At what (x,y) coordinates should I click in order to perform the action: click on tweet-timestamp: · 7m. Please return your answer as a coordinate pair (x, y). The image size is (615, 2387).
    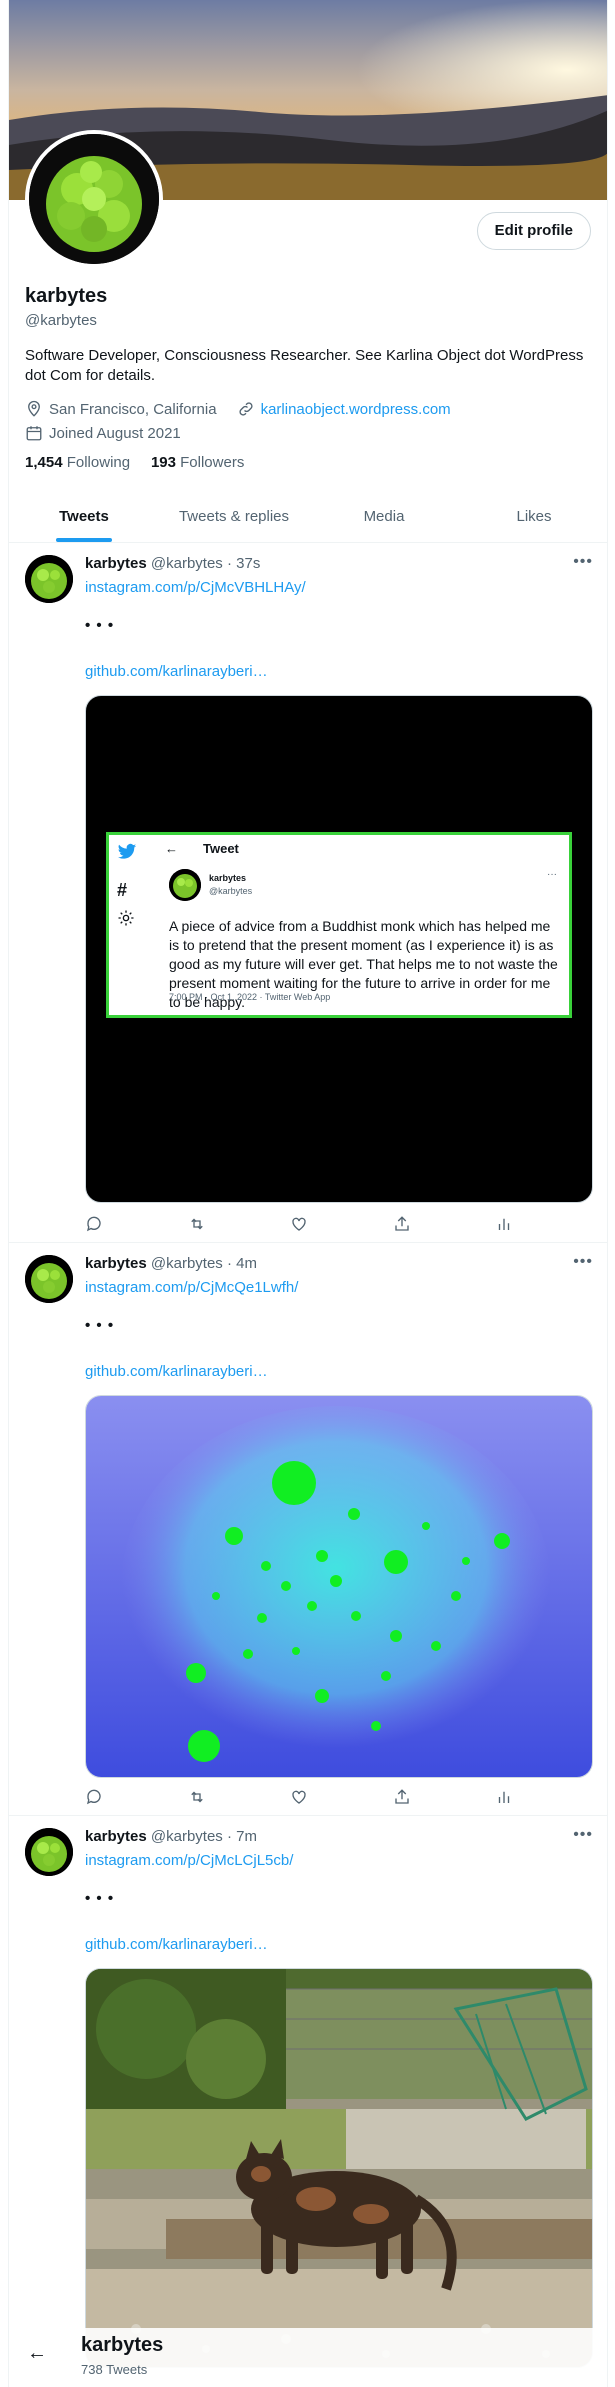
    Looking at the image, I should click on (242, 1836).